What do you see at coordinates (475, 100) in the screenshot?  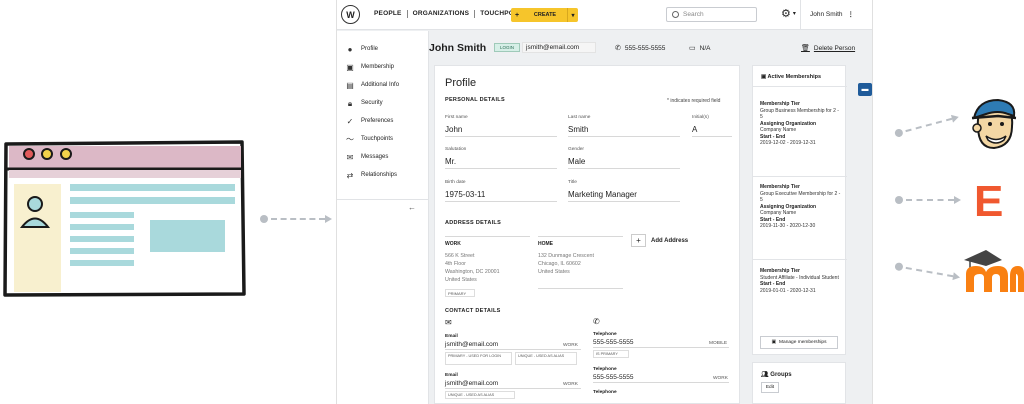 I see `personal-details-heading: PERSONAL DETAILS` at bounding box center [475, 100].